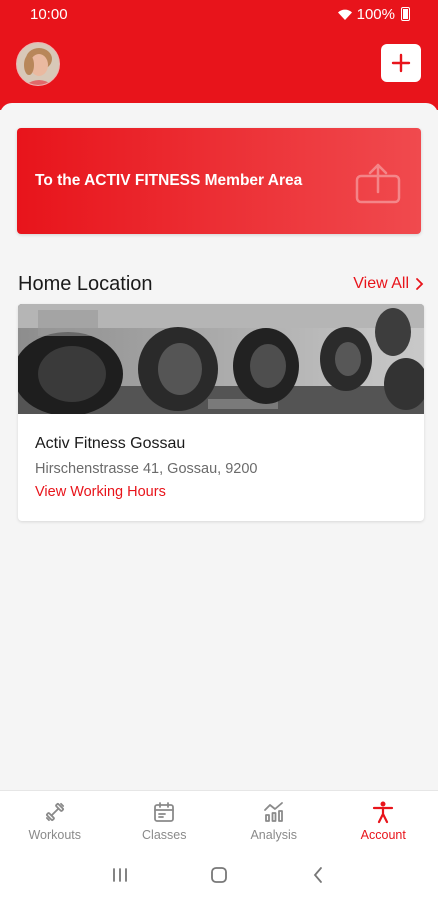 This screenshot has height=900, width=438. I want to click on gym-name: Activ Fitness Gossau, so click(110, 443).